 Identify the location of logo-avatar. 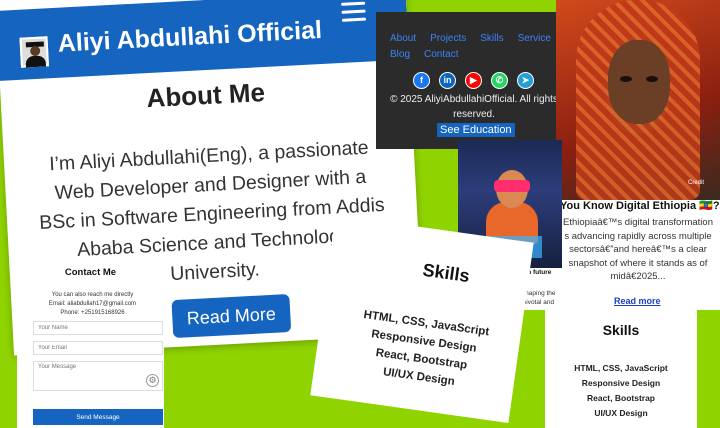
(34, 52).